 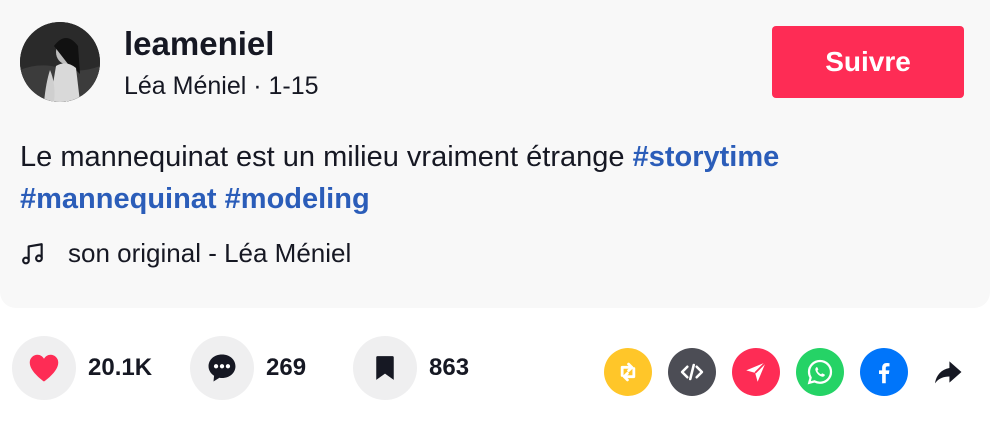 I want to click on whatsapp-button, so click(x=820, y=372).